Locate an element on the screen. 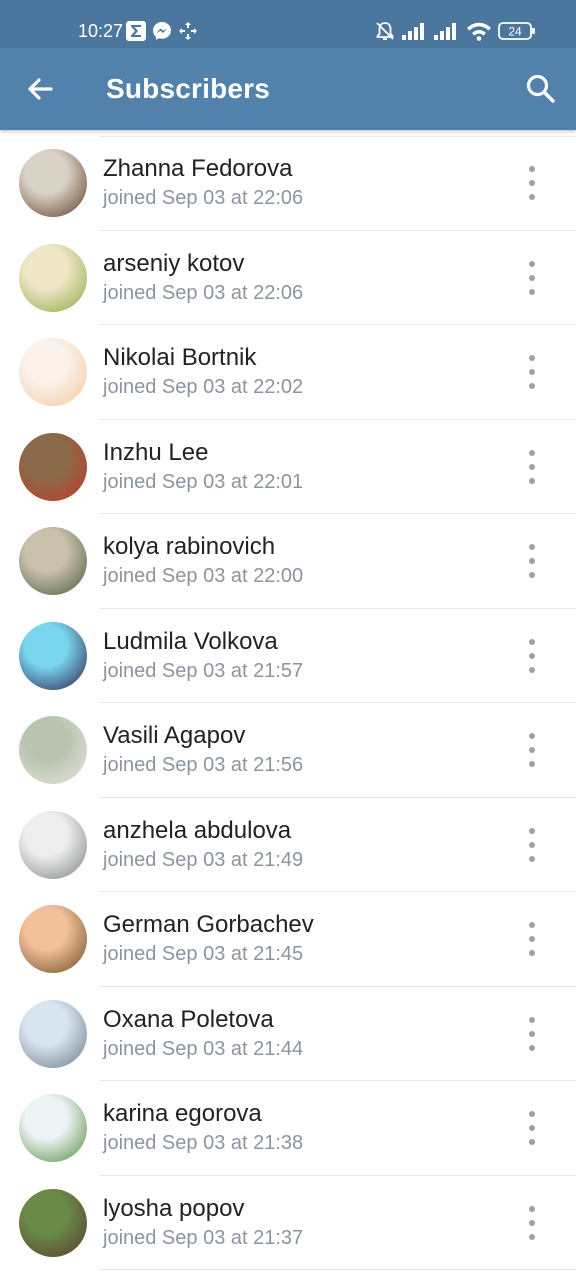  subscriber-row: karina egorova joined Sep 03 at 21:38 is located at coordinates (288, 1128).